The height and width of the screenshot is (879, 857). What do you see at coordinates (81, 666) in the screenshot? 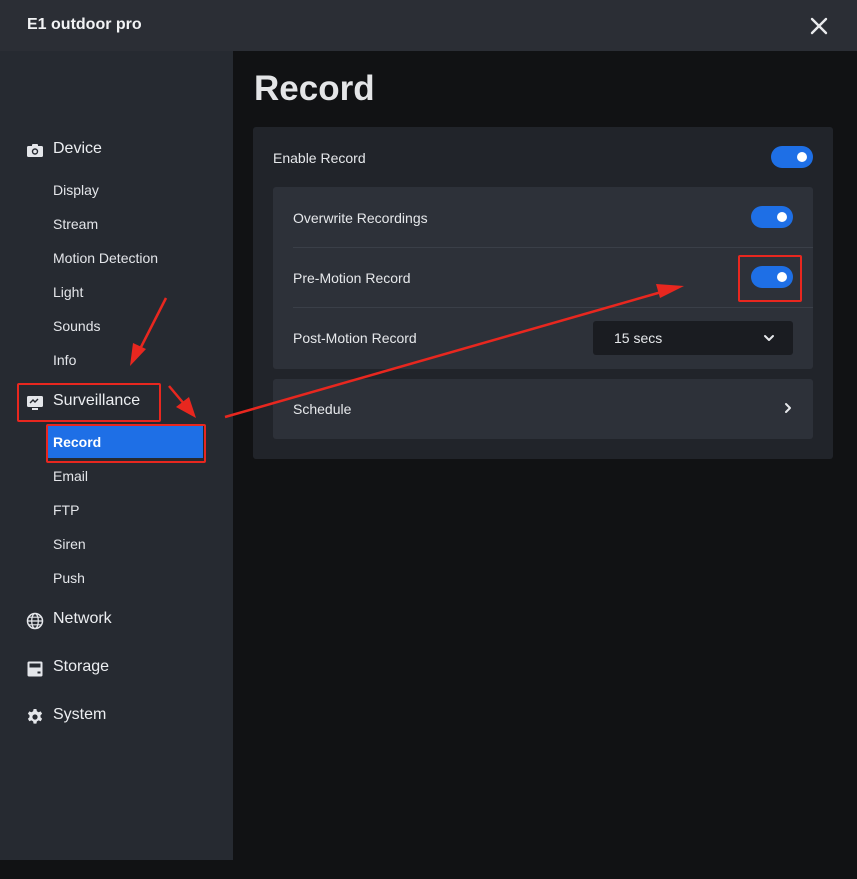
I see `sidebar-section-label: Storage` at bounding box center [81, 666].